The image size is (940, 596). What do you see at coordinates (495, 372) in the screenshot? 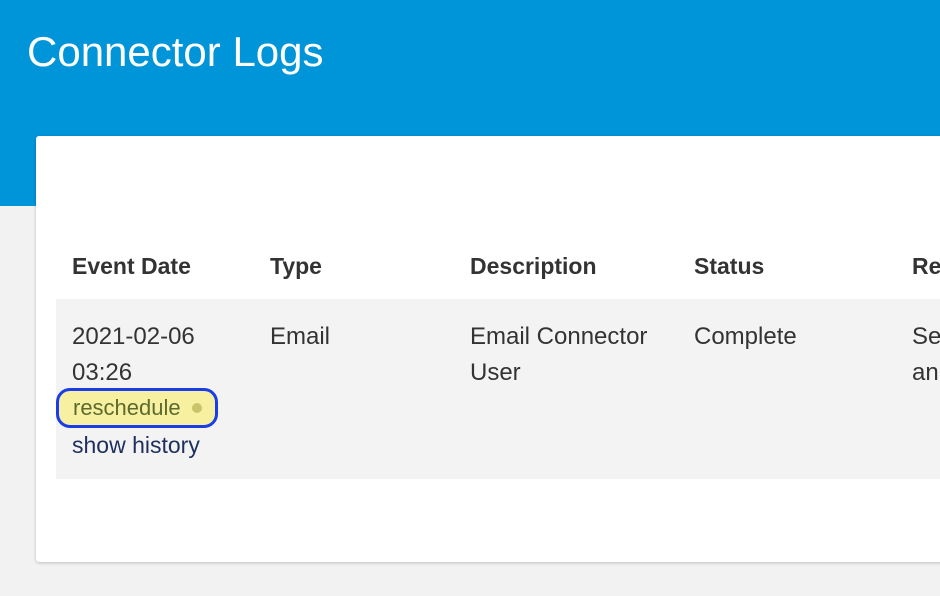
I see `description-line-2: User` at bounding box center [495, 372].